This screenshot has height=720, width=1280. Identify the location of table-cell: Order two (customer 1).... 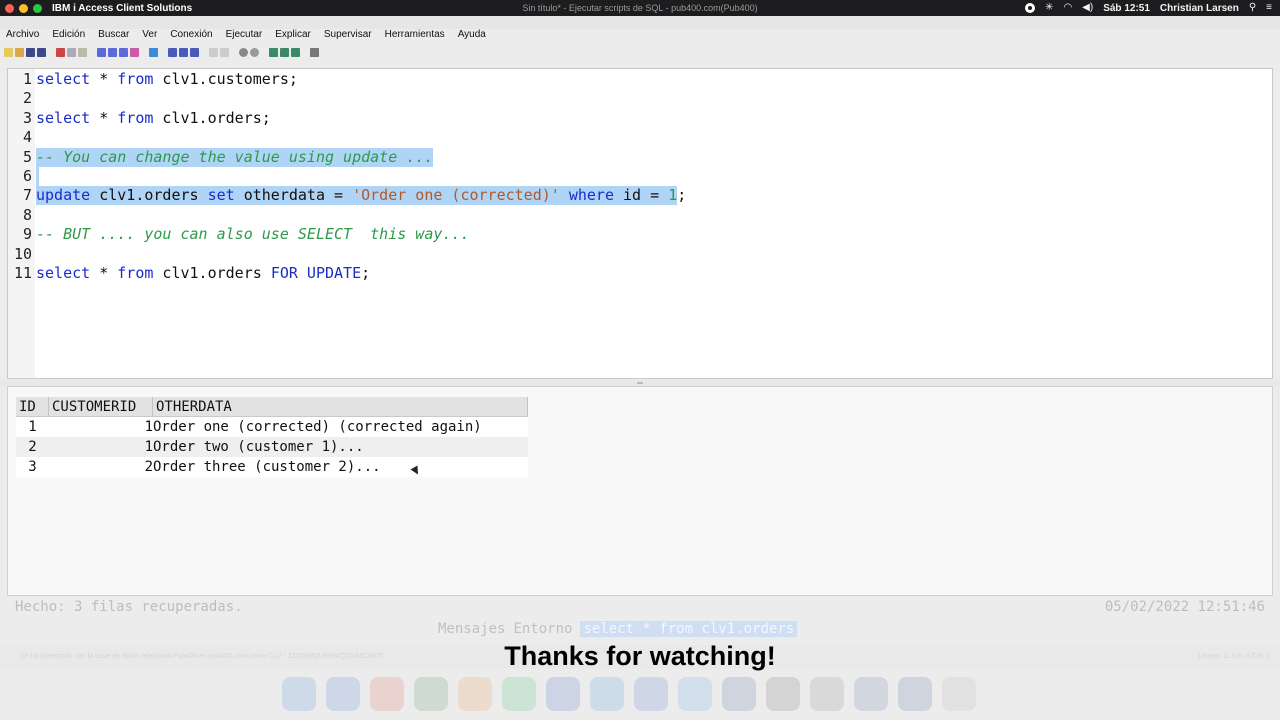
(258, 447).